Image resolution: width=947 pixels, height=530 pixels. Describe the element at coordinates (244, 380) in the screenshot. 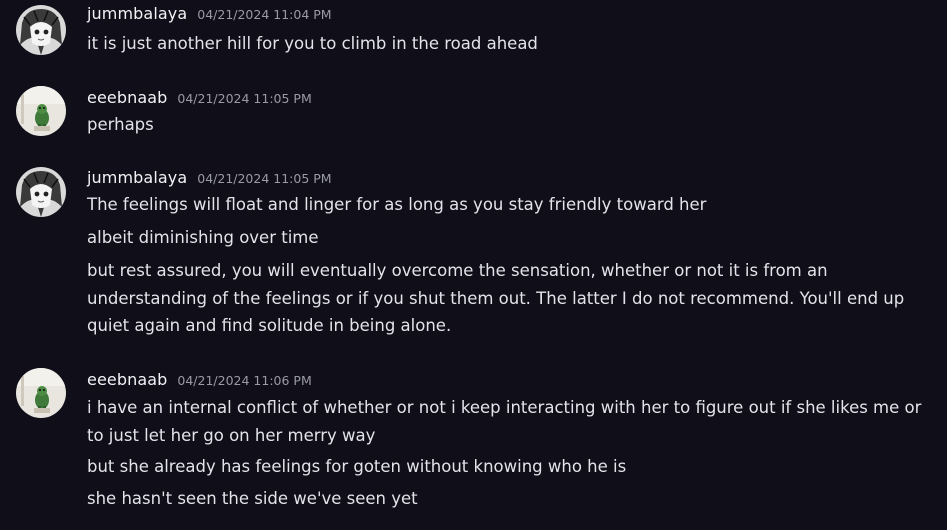

I see `timestamp: 04/21/2024 11:06 PM` at that location.